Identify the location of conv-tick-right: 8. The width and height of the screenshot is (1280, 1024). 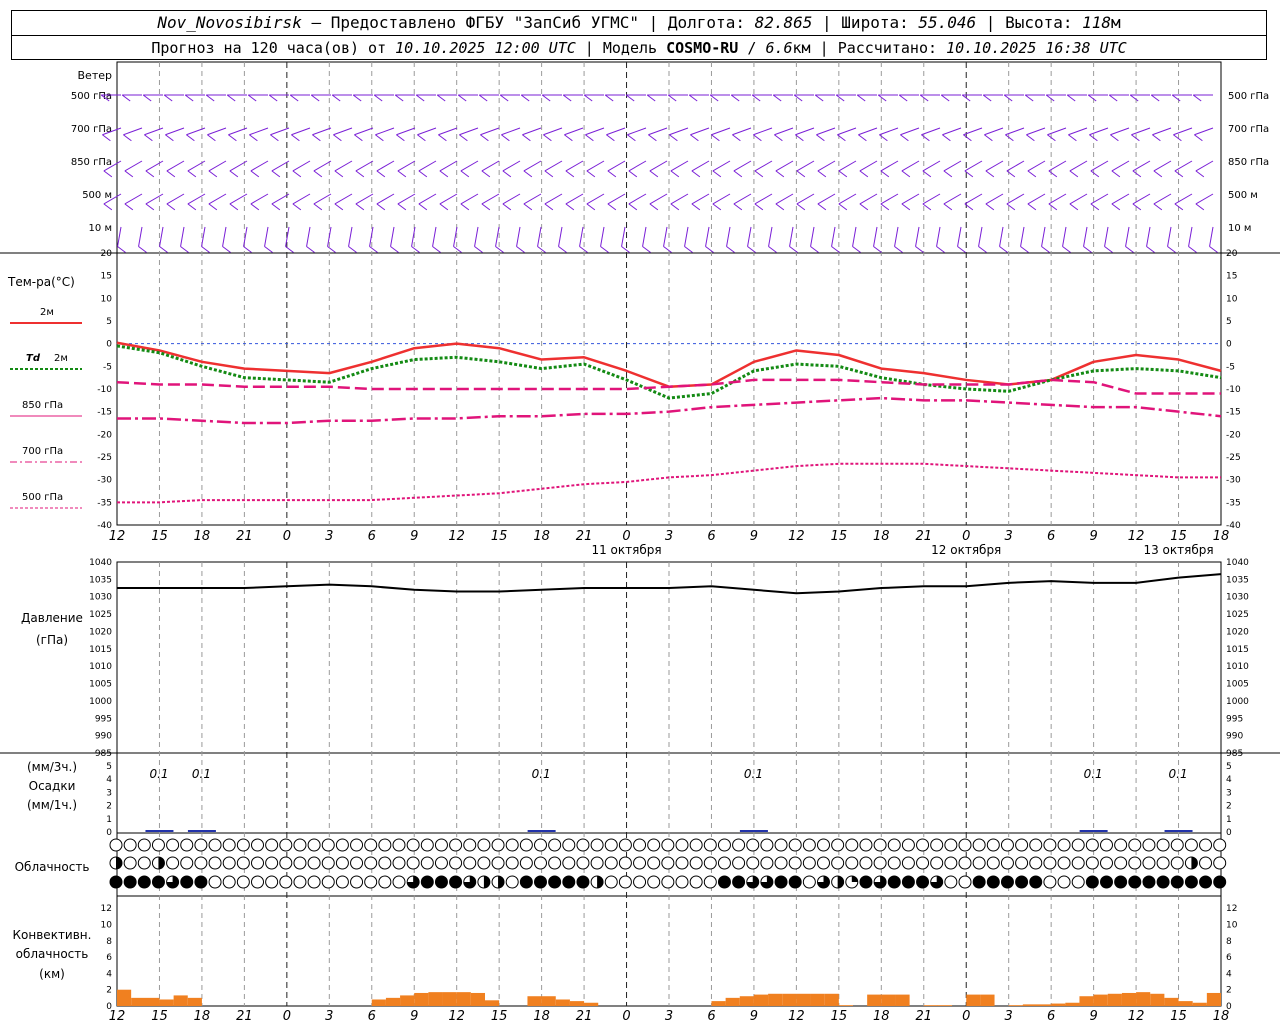
(1229, 942).